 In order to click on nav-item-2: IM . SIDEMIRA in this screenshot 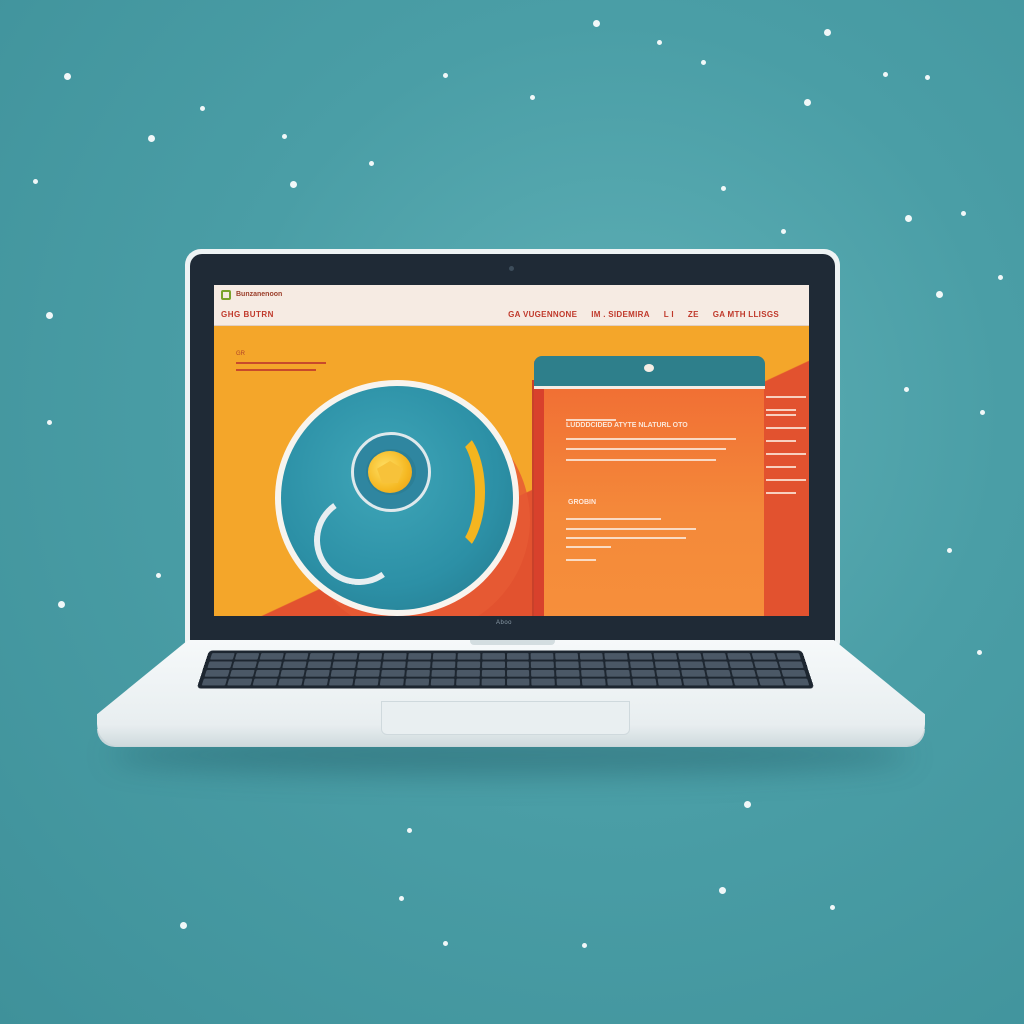, I will do `click(620, 314)`.